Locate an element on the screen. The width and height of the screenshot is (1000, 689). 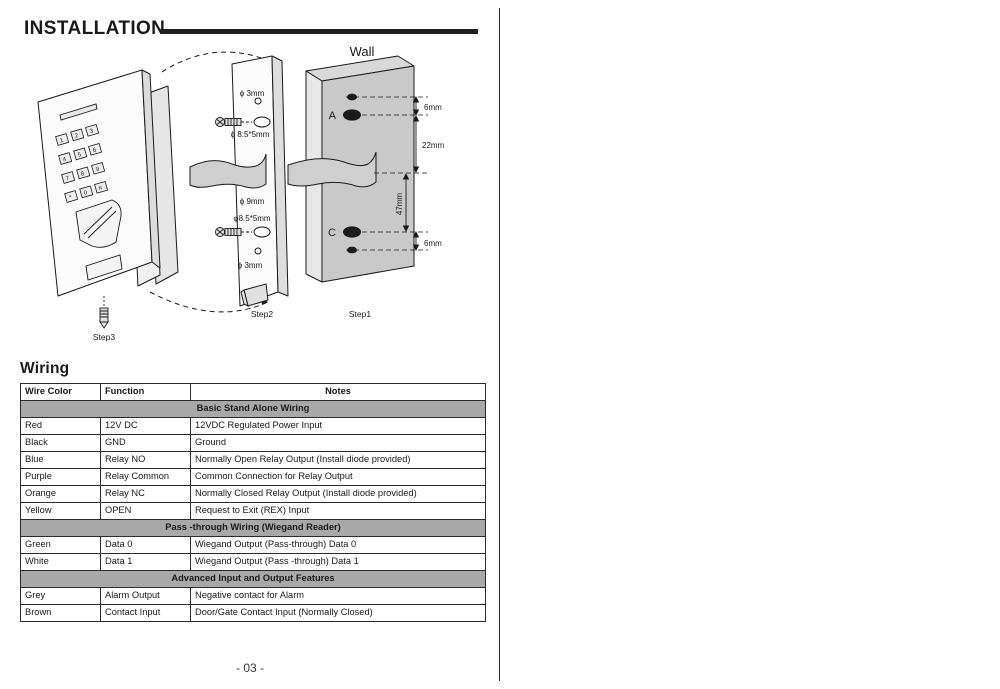
dim-bottom-6mm: 6mm is located at coordinates (433, 243).